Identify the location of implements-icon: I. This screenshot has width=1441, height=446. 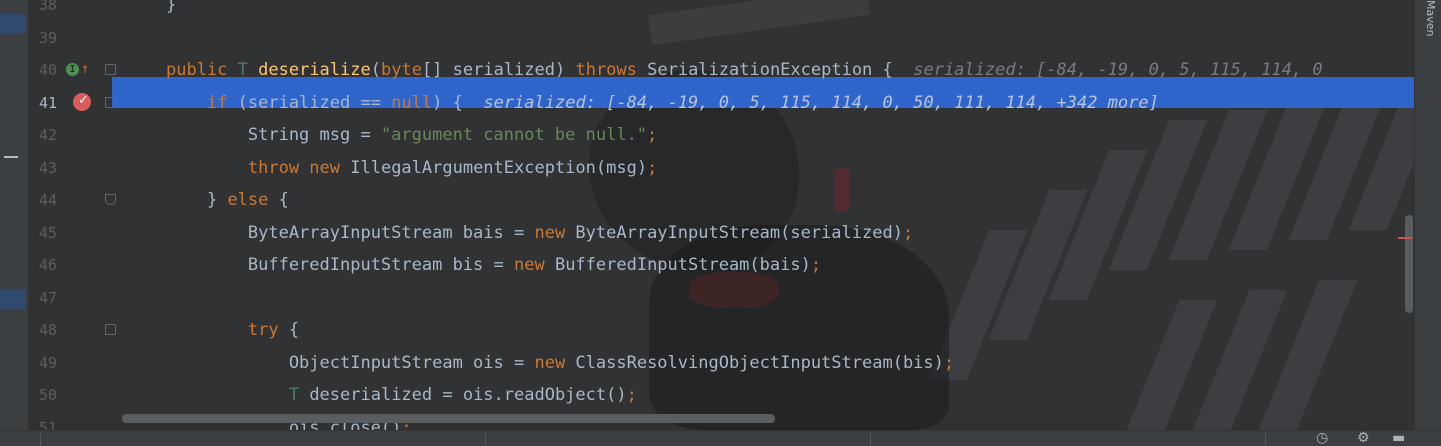
(72, 69).